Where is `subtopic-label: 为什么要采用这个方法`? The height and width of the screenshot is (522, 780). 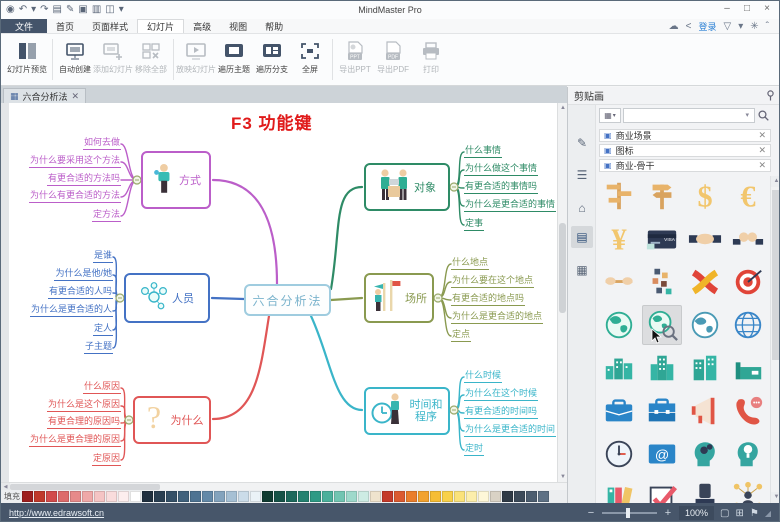
subtopic-label: 为什么要采用这个方法 is located at coordinates (74, 161).